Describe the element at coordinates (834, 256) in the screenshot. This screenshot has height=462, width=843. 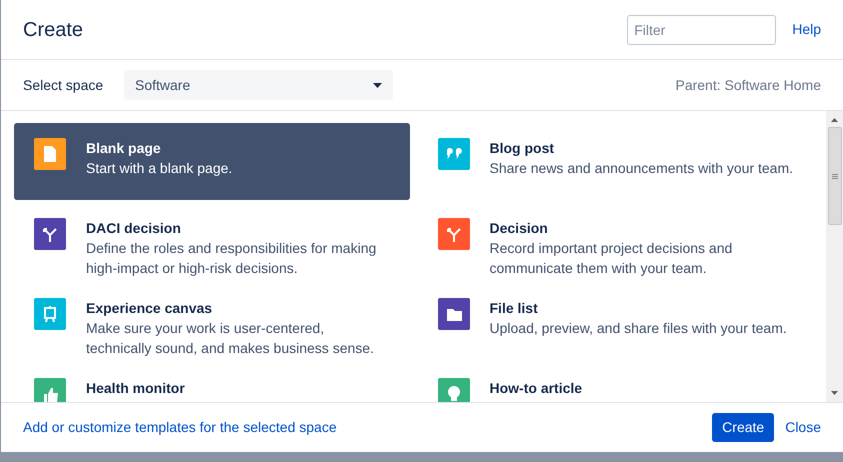
I see `scrollbar` at that location.